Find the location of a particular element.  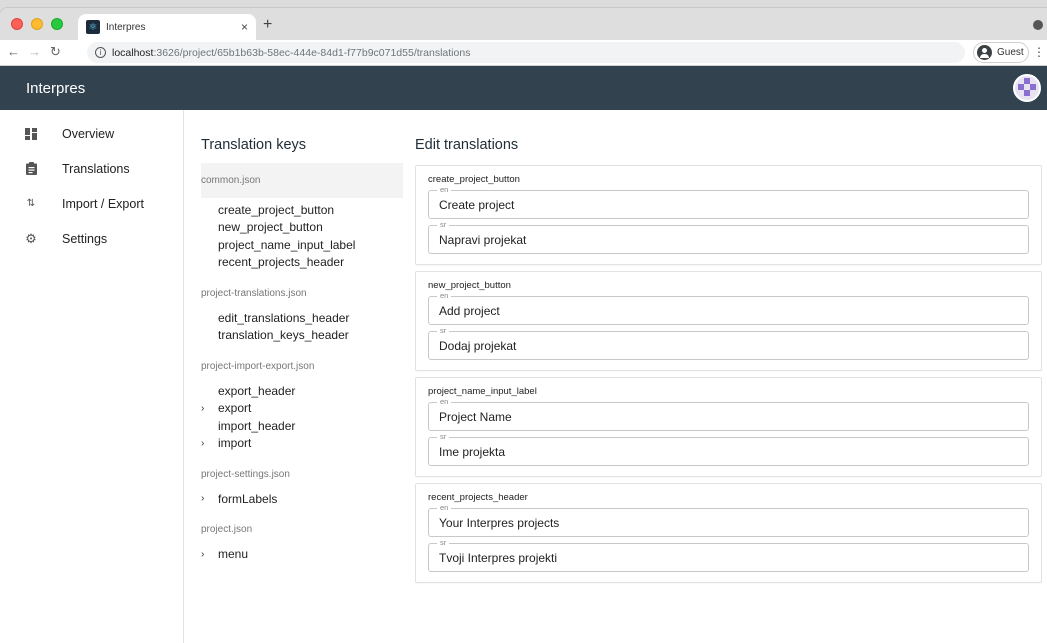

key-folder-label: formLabels is located at coordinates (248, 498).